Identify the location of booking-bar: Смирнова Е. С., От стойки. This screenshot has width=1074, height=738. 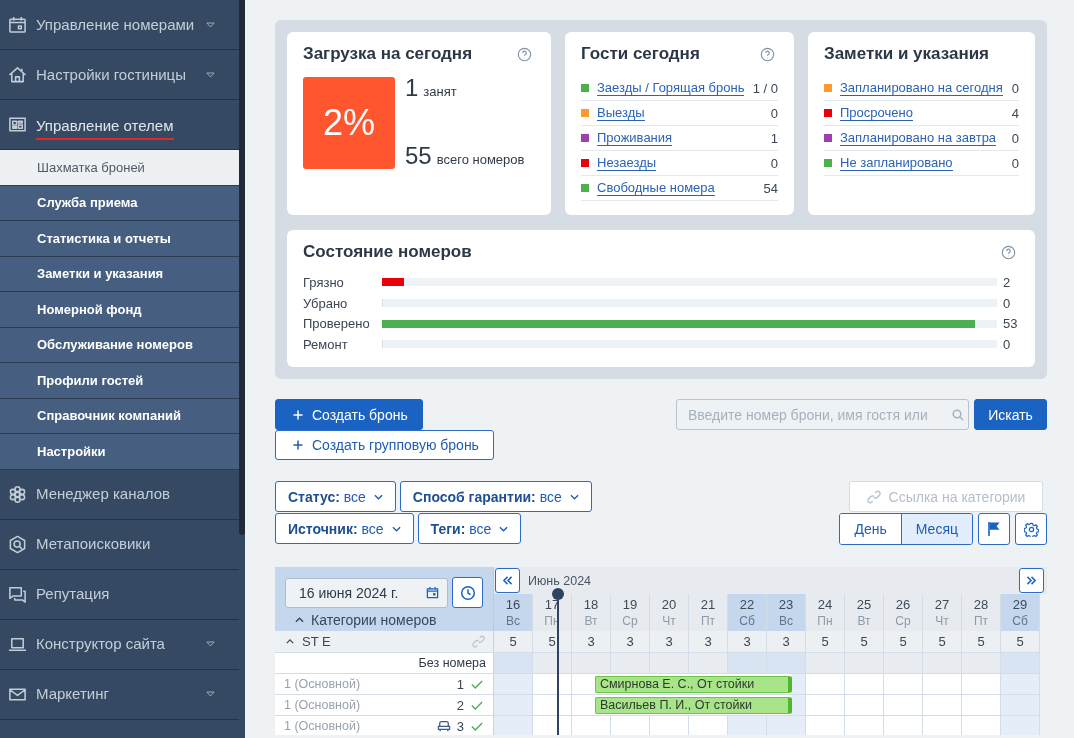
(693, 684).